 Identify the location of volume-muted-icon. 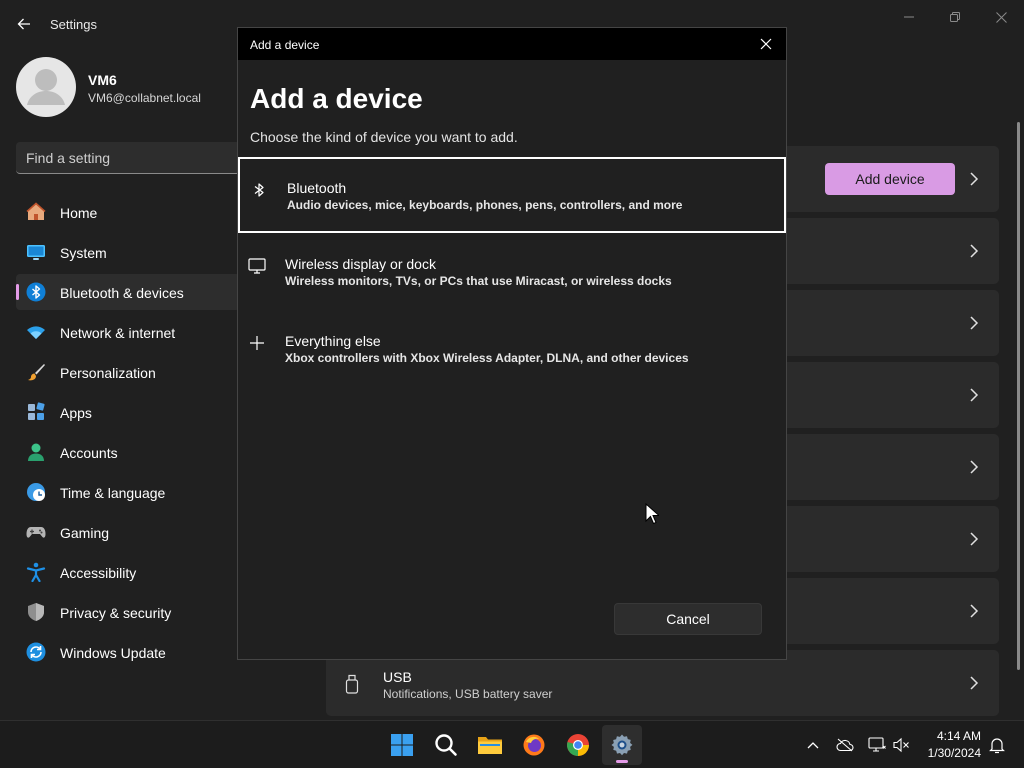
(901, 745).